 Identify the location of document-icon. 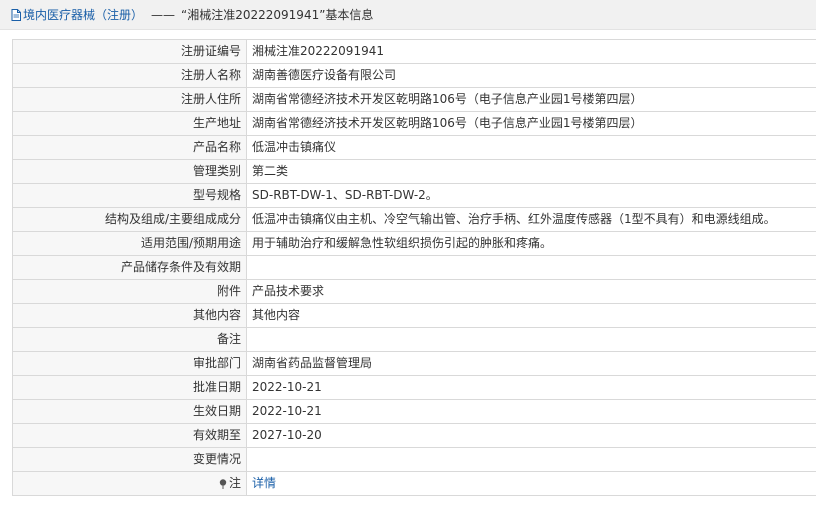
(16, 14).